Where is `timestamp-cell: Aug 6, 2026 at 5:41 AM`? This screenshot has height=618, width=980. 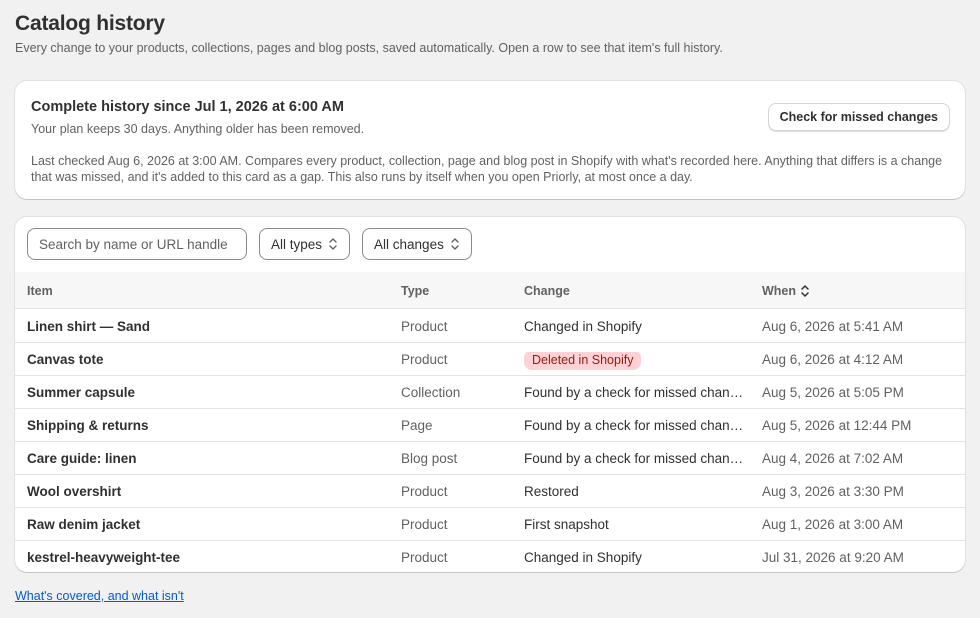
timestamp-cell: Aug 6, 2026 at 5:41 AM is located at coordinates (833, 326).